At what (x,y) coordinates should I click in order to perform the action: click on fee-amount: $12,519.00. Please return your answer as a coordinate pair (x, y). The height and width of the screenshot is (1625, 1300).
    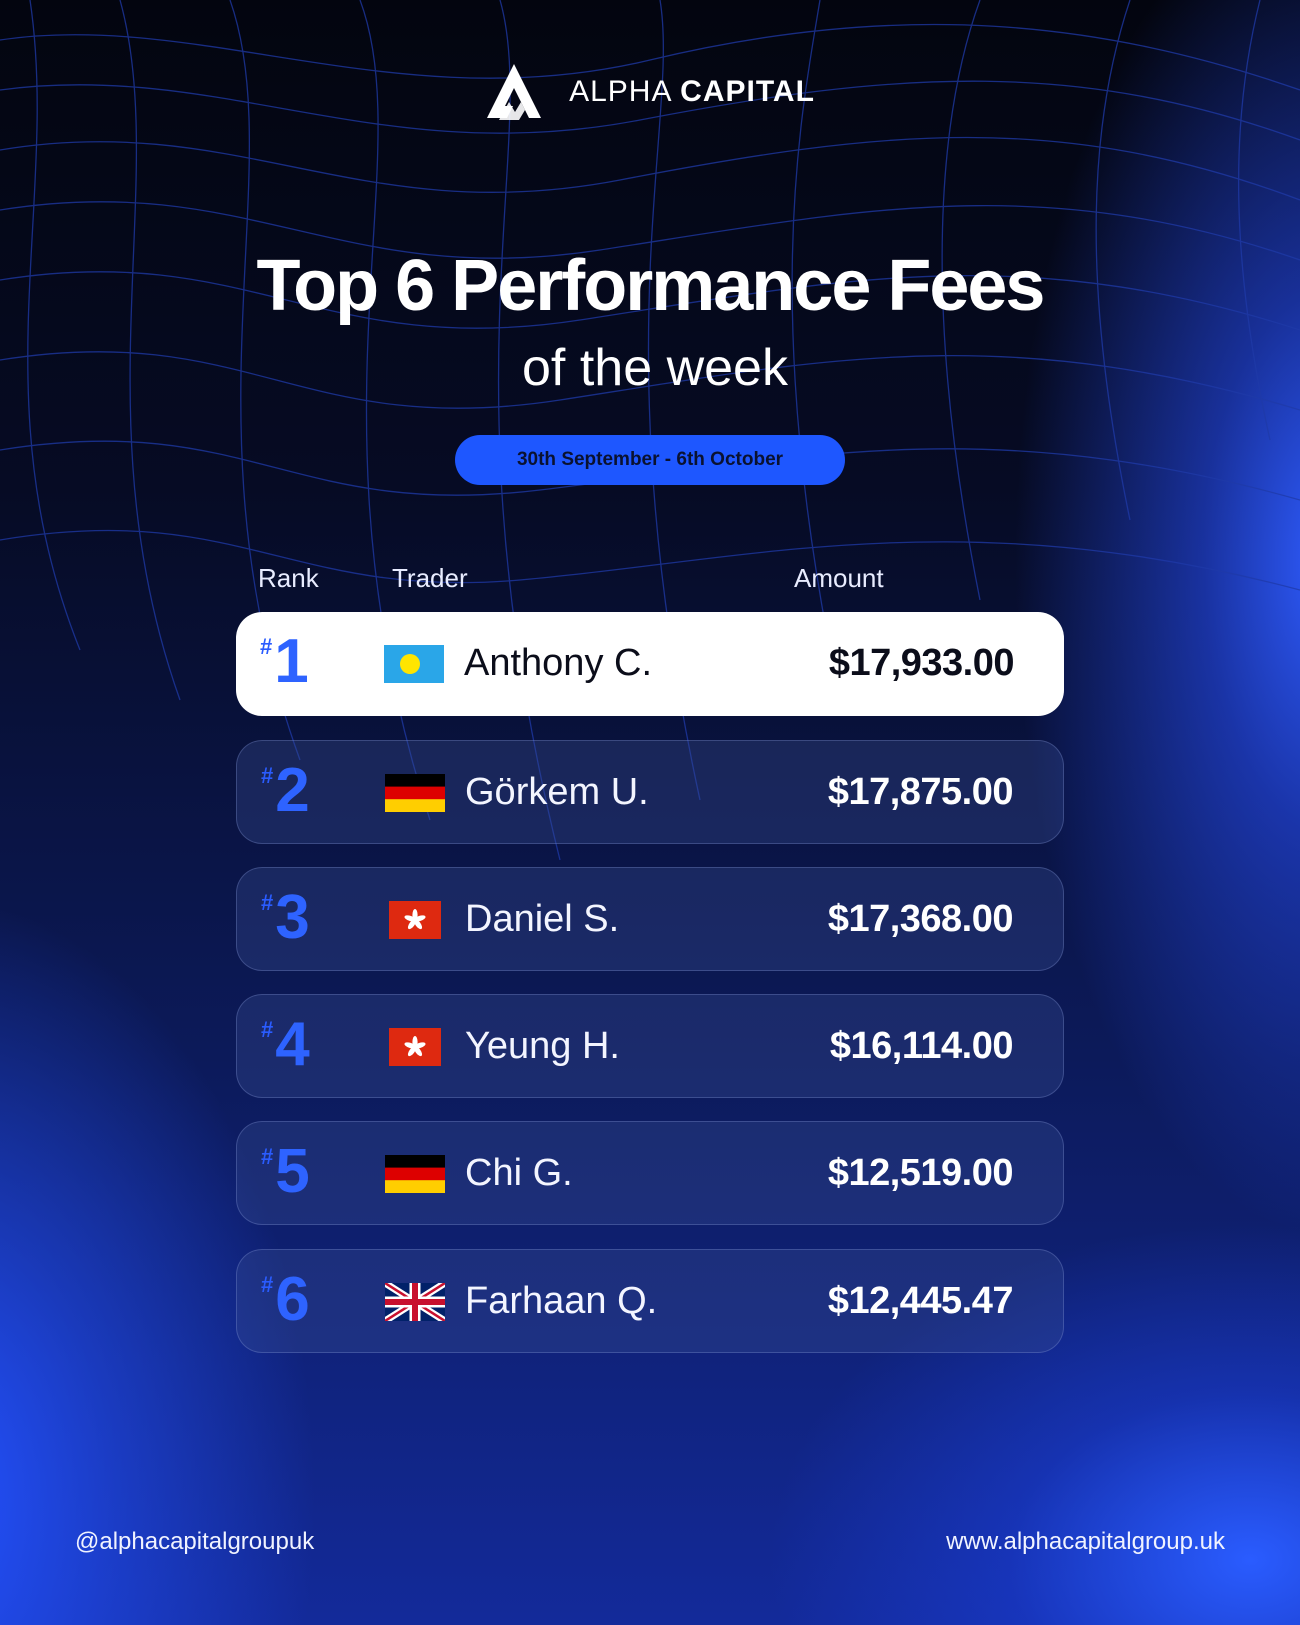
    Looking at the image, I should click on (920, 1173).